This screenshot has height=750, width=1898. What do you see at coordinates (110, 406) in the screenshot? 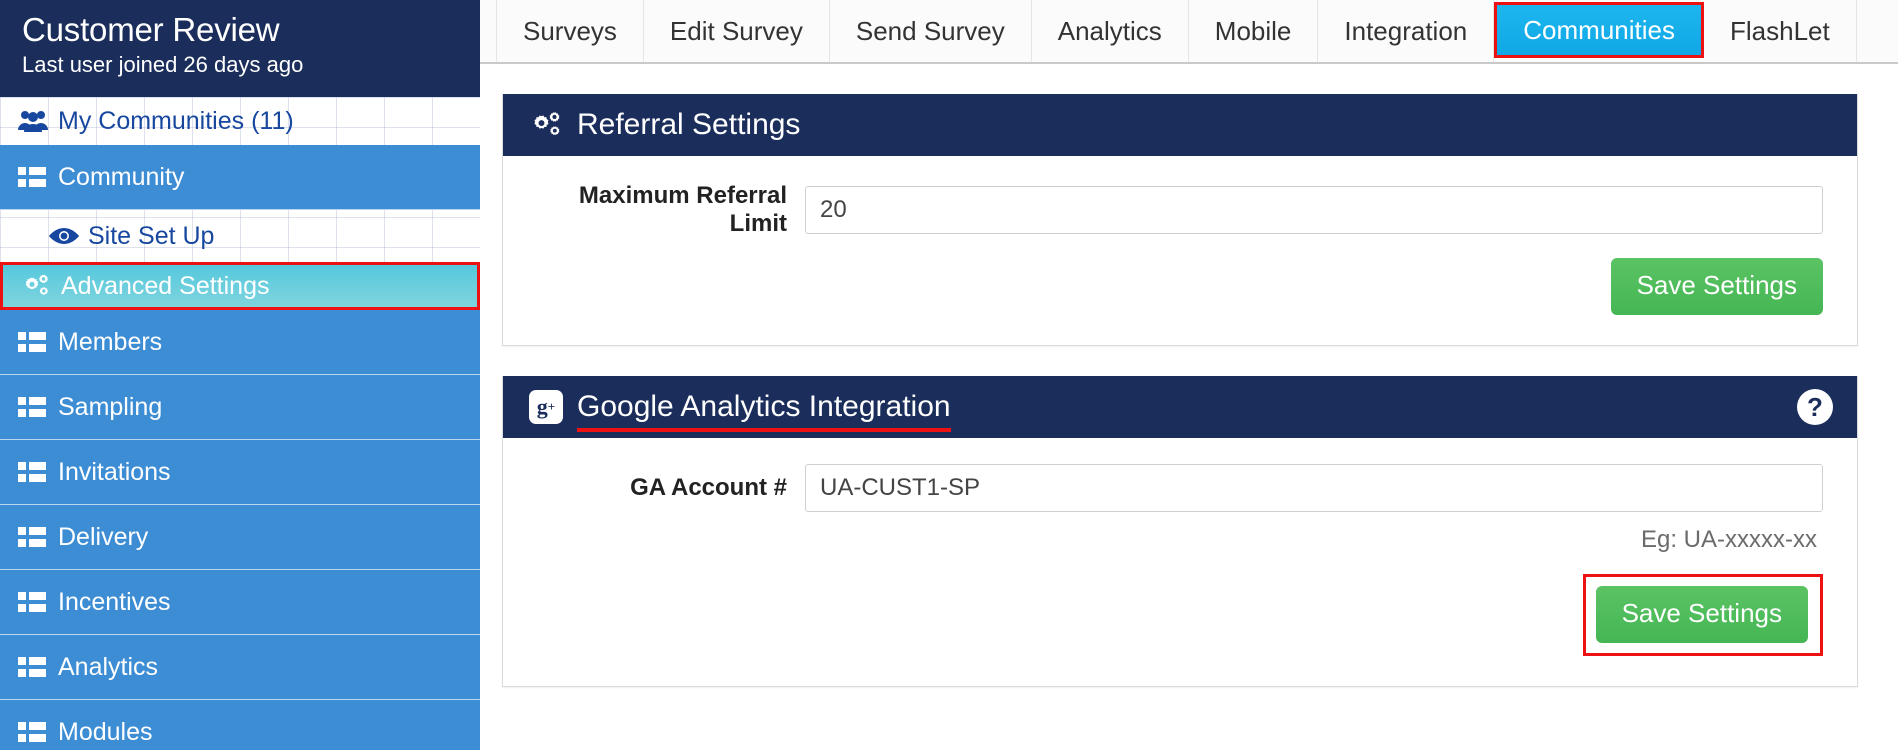
I see `sidebar-item-label: Sampling` at bounding box center [110, 406].